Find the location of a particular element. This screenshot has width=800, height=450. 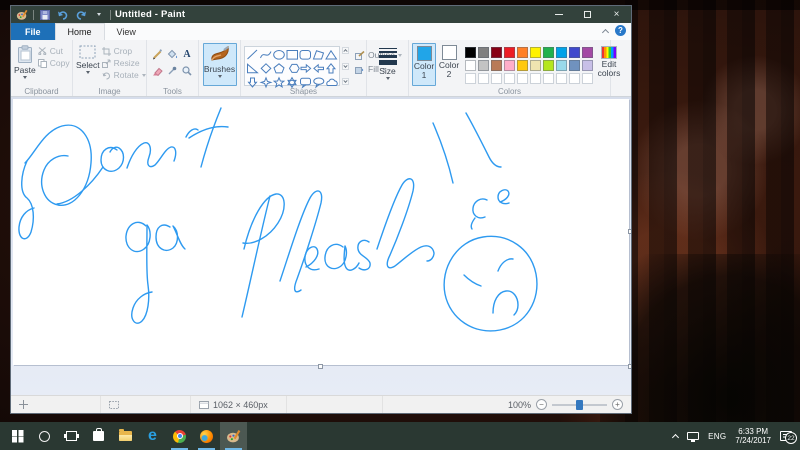

drawing-stroke-left-eye is located at coordinates (472, 280).